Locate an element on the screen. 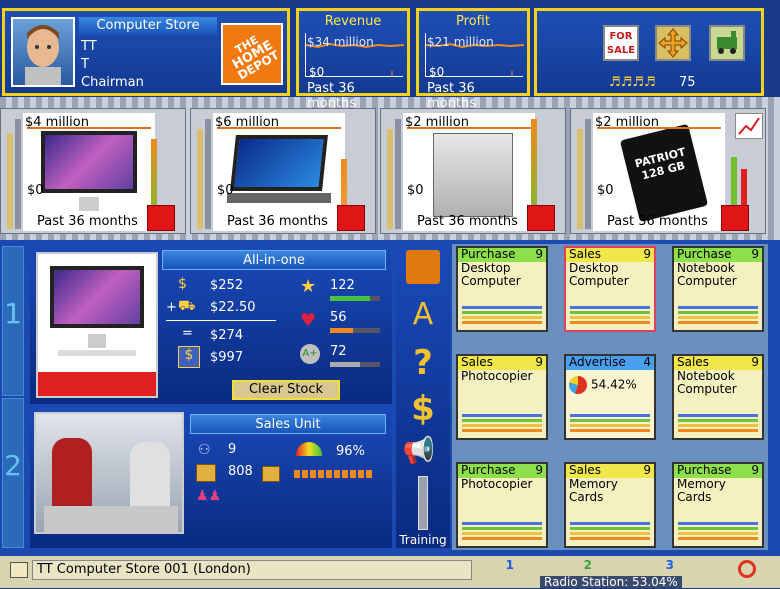  status-tab-1: 1 is located at coordinates (501, 569).